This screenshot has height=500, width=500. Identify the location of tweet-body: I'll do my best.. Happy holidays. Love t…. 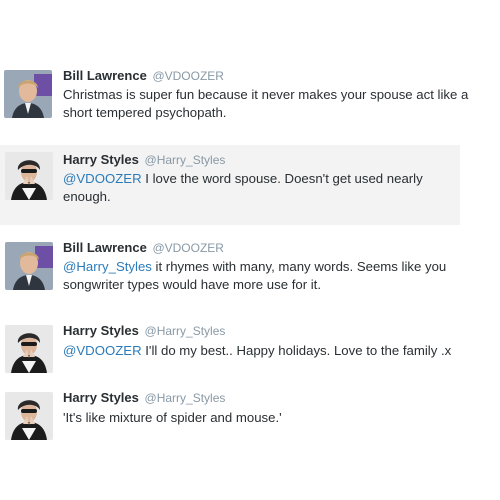
(296, 350).